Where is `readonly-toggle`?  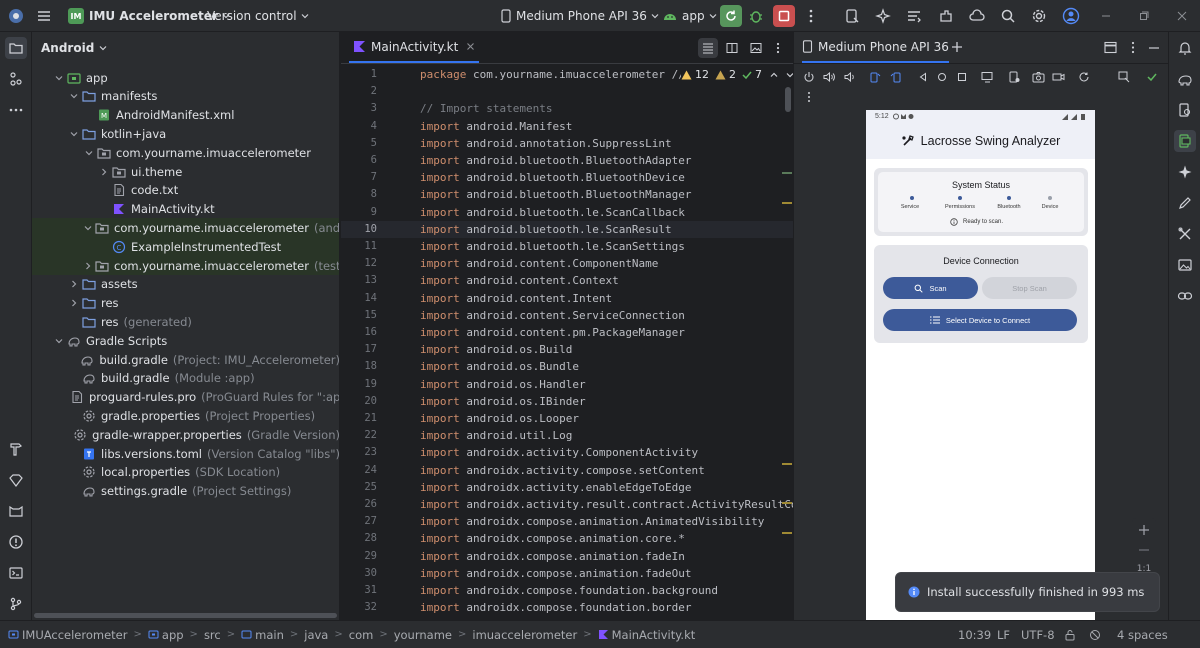 readonly-toggle is located at coordinates (1070, 634).